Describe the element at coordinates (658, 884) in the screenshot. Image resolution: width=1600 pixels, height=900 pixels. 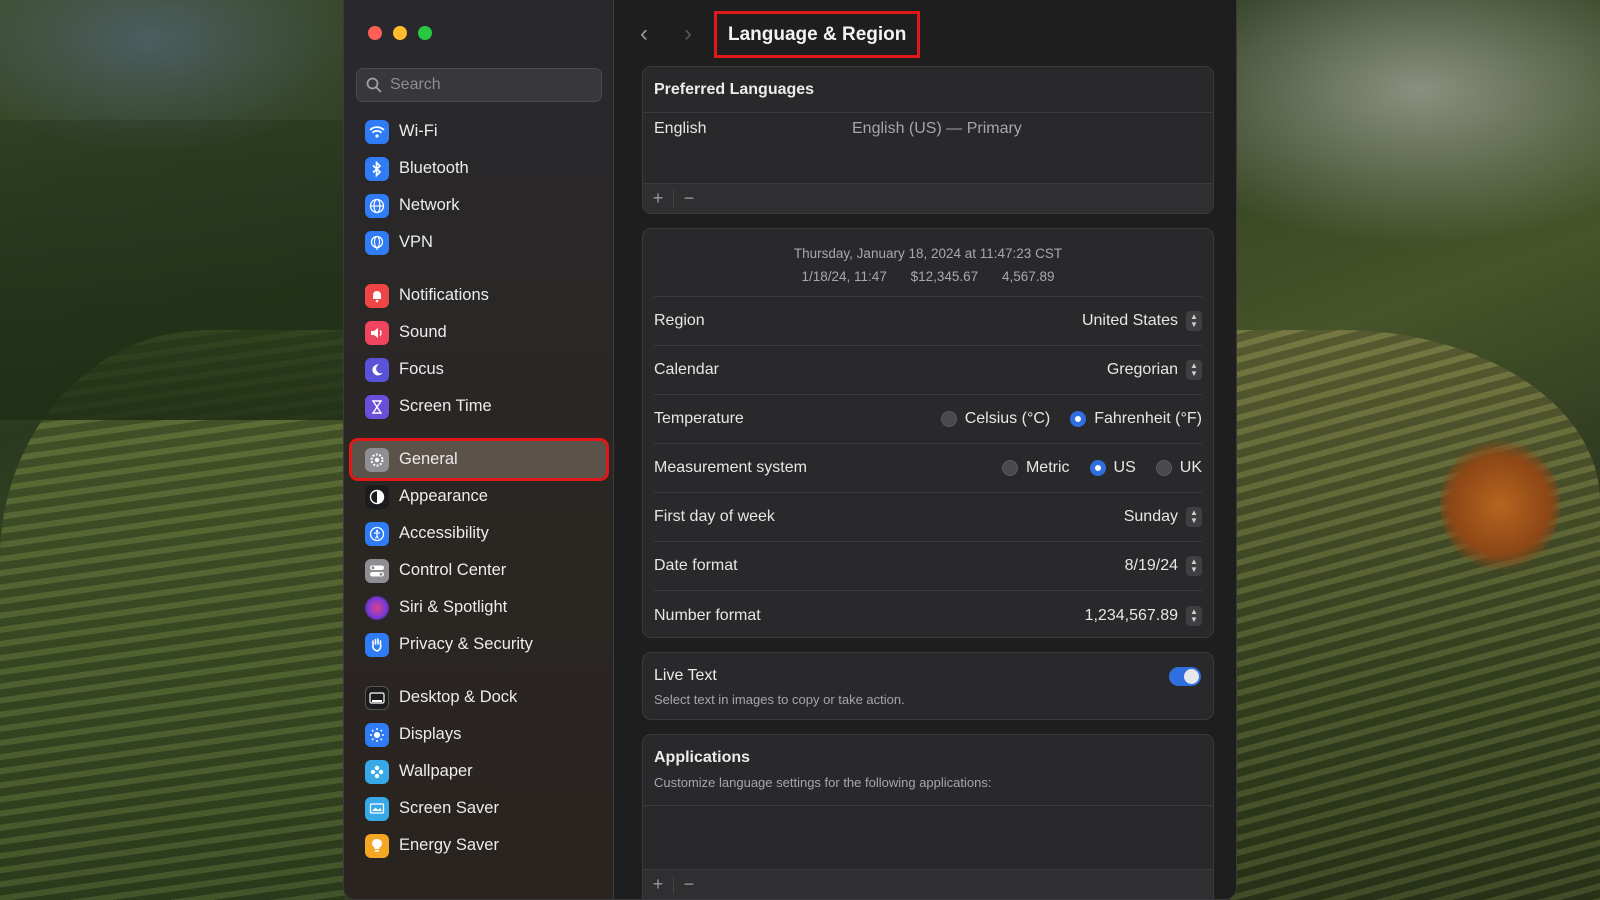
I see `add-application-button: +` at that location.